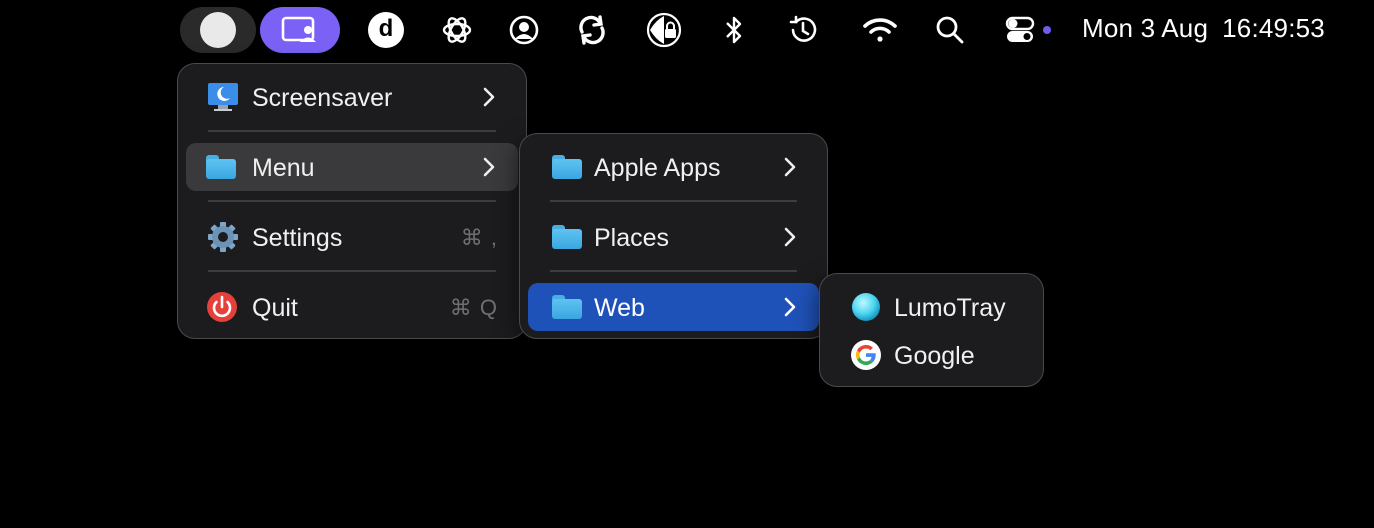 This screenshot has height=528, width=1374. I want to click on menu-item-label: Settings, so click(297, 238).